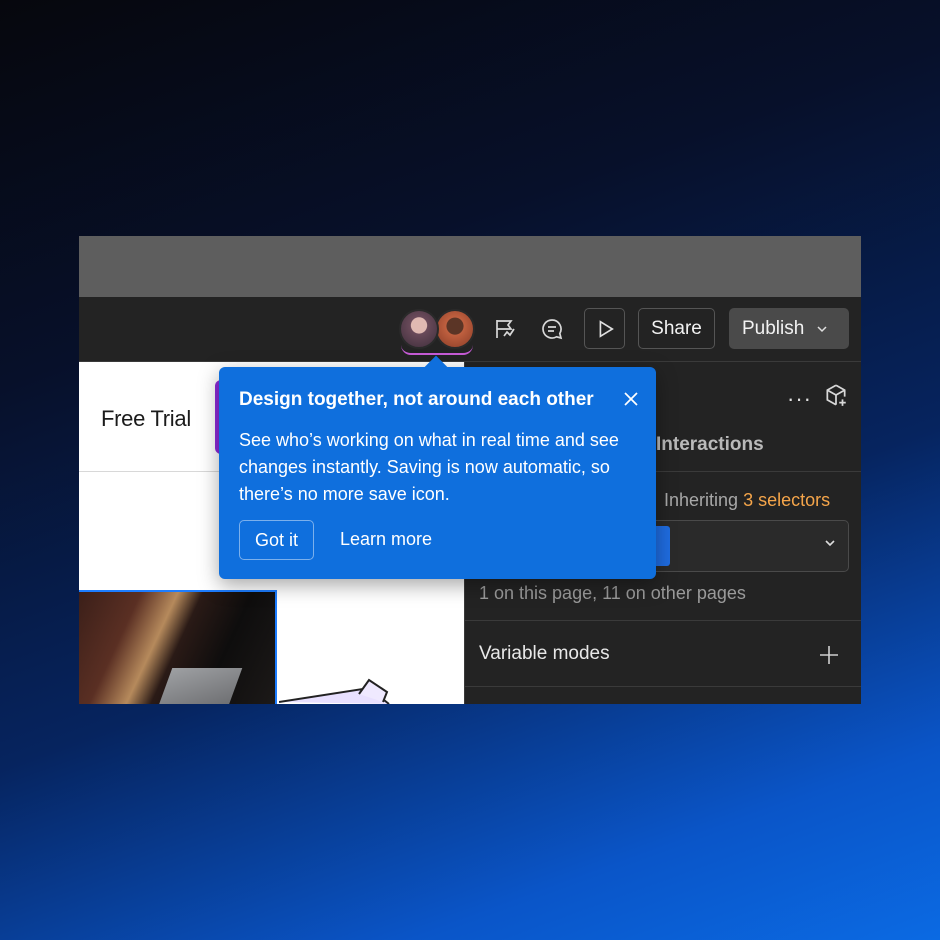 The image size is (940, 940). I want to click on free-trial-link: Free Trial, so click(146, 419).